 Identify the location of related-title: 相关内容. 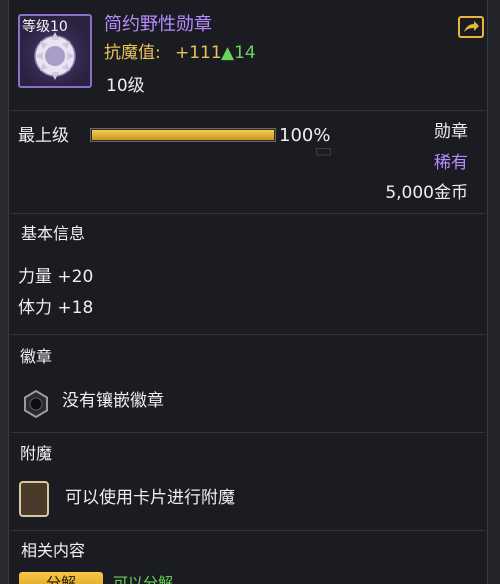
(53, 550).